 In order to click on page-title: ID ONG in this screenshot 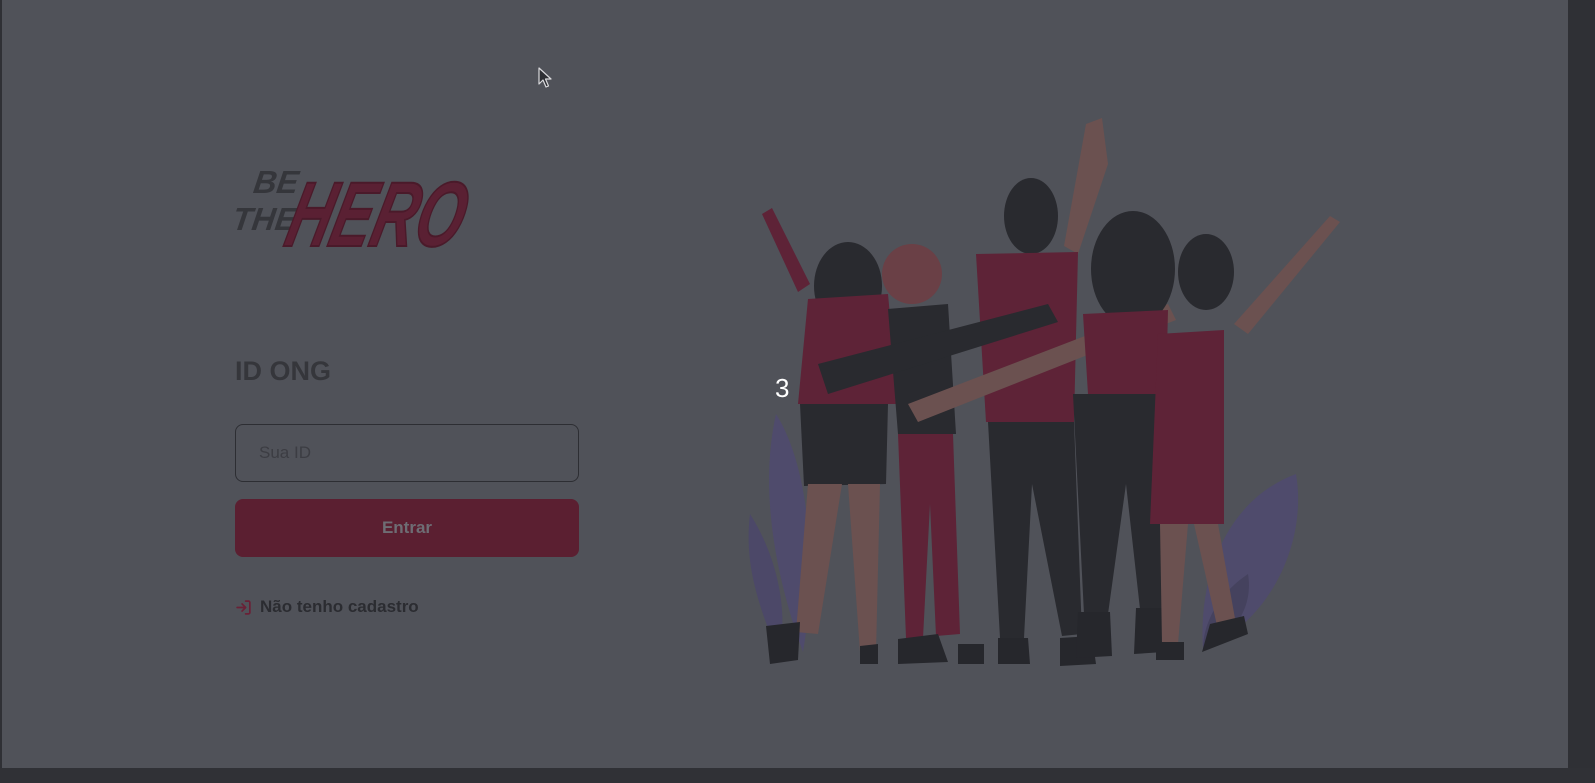, I will do `click(283, 371)`.